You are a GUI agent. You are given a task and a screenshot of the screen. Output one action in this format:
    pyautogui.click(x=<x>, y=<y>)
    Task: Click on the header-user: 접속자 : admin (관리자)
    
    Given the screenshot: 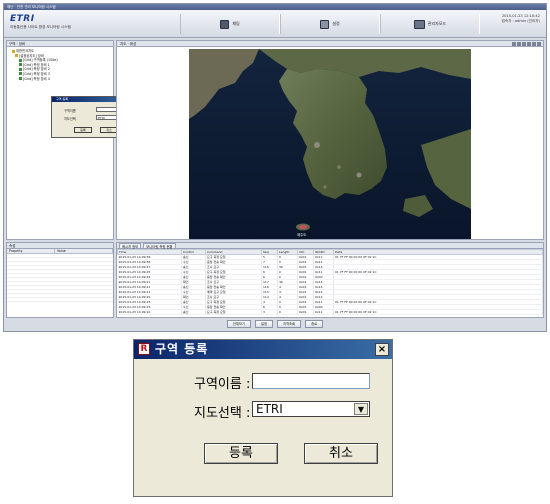 What is the action you would take?
    pyautogui.click(x=520, y=21)
    